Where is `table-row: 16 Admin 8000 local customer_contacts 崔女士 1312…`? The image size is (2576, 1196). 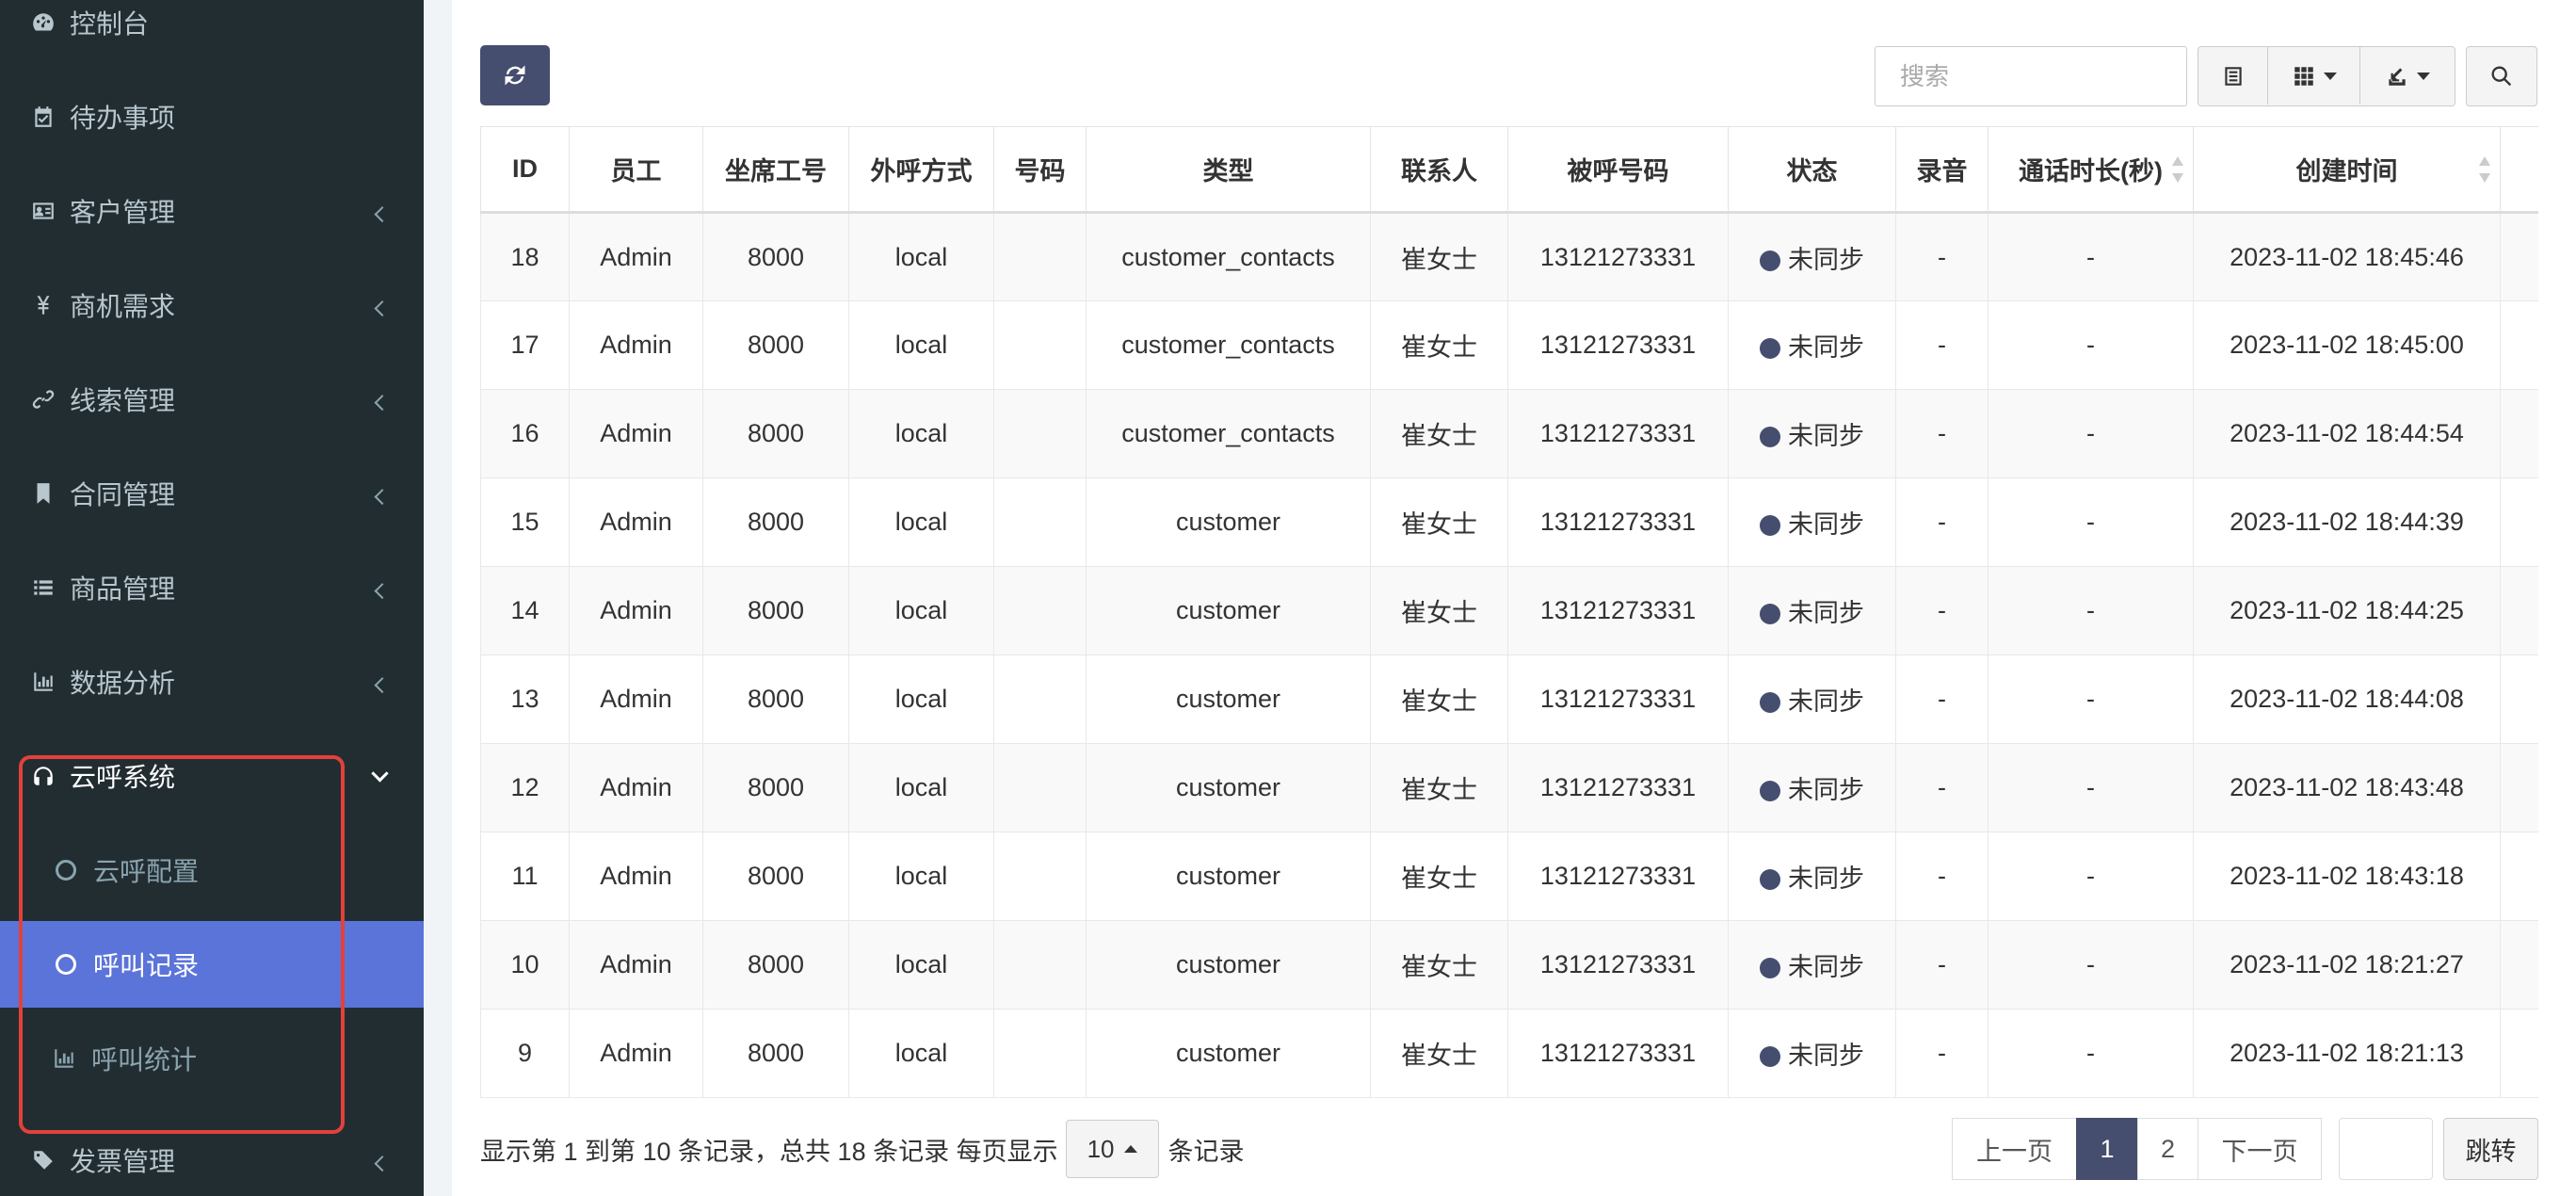 table-row: 16 Admin 8000 local customer_contacts 崔女士 1312… is located at coordinates (1509, 434).